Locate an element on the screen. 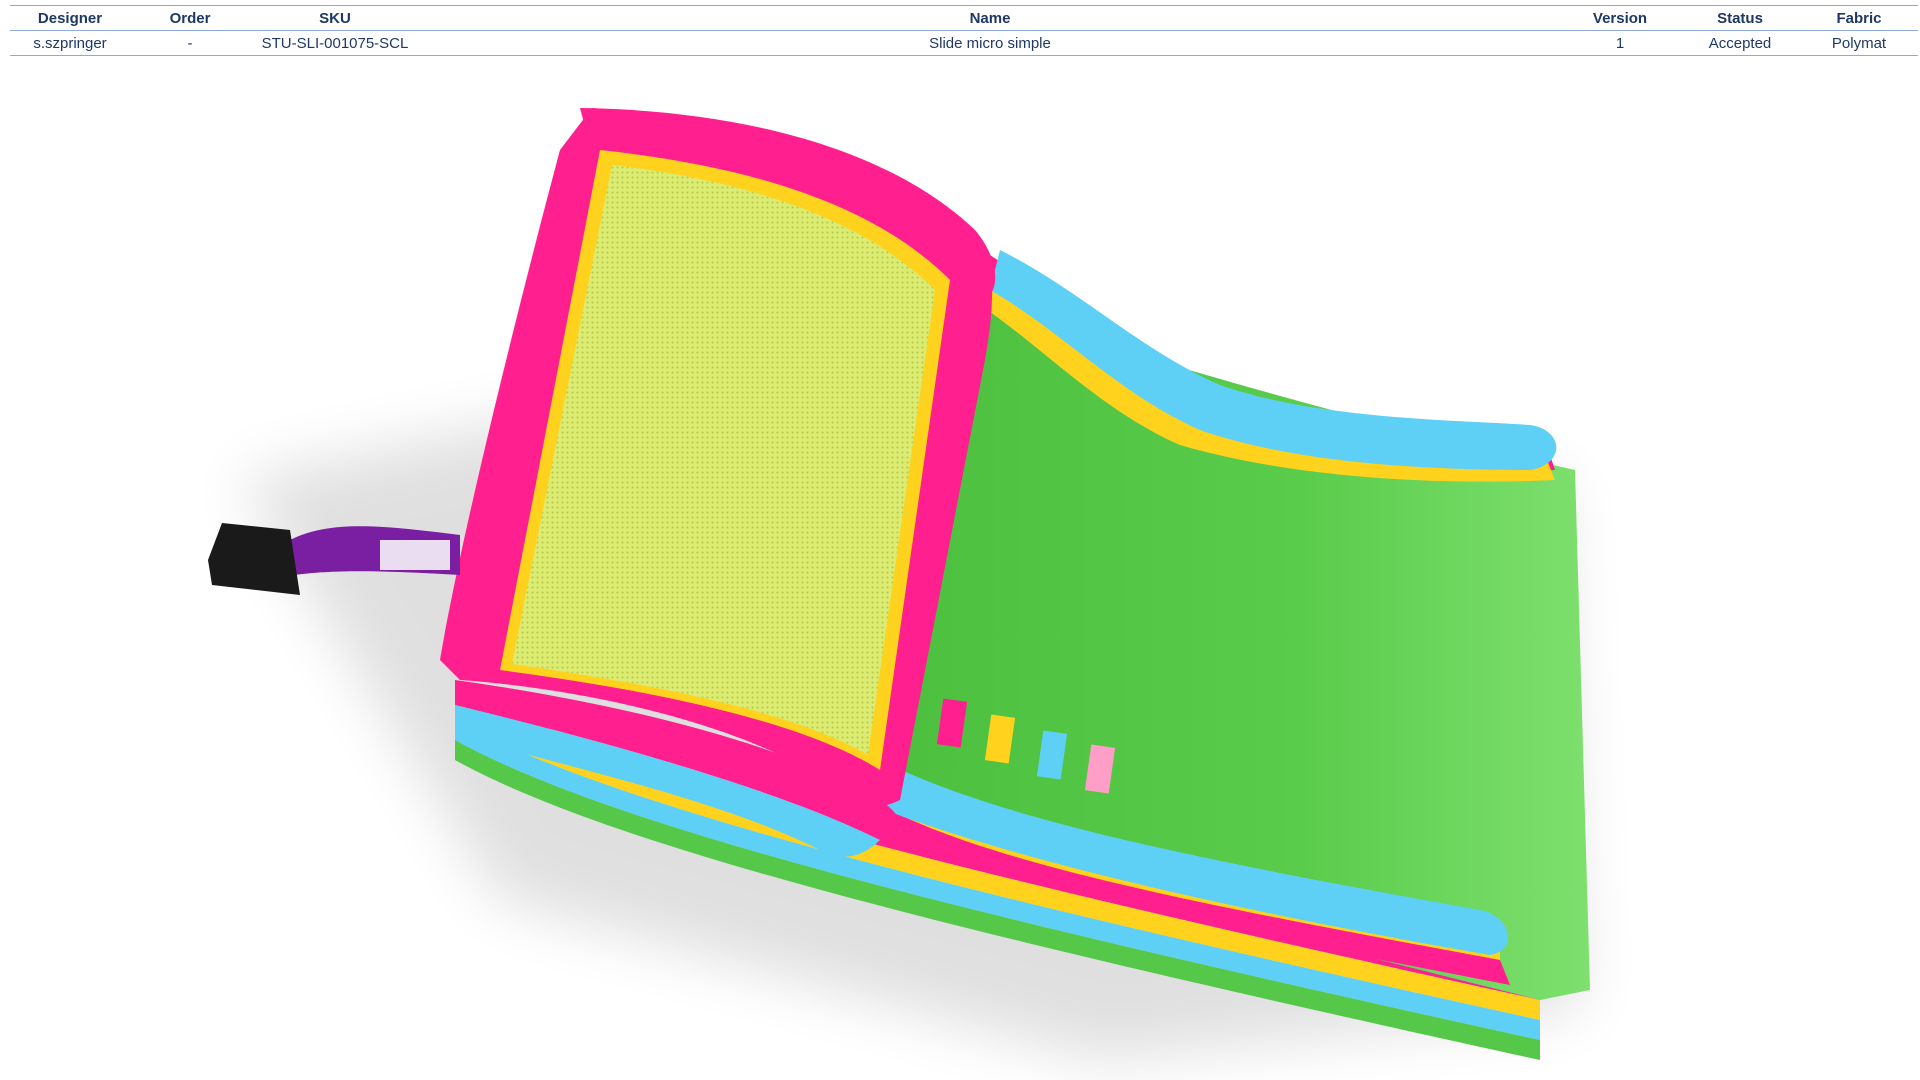 This screenshot has height=1080, width=1920. cell-designer: s.szpringer is located at coordinates (70, 43).